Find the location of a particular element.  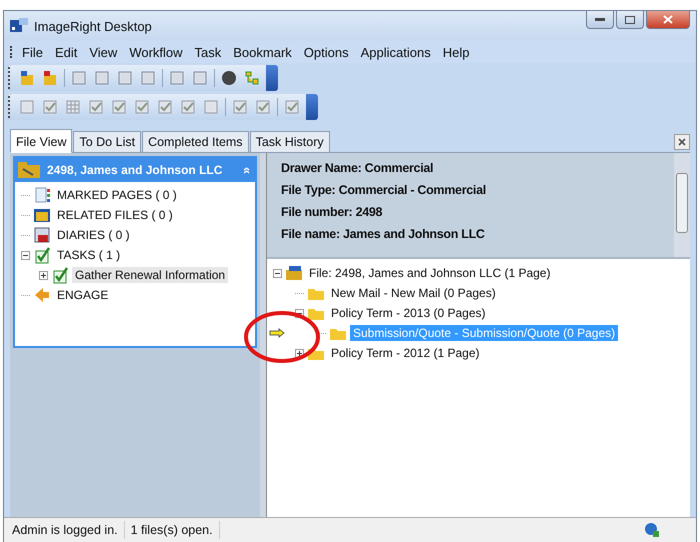

maximize-icon is located at coordinates (630, 20).